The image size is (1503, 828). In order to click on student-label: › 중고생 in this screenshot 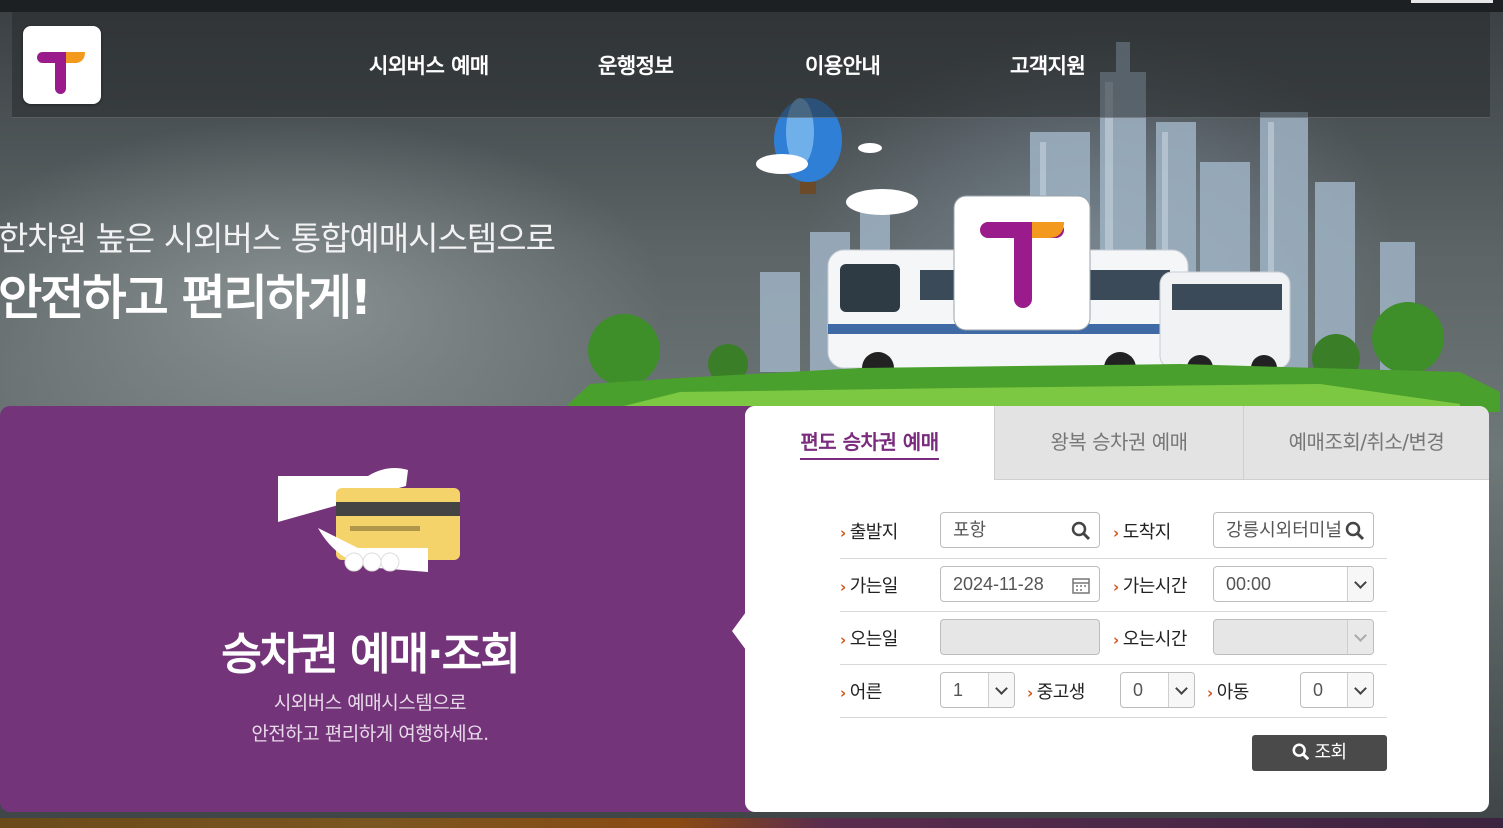, I will do `click(1056, 691)`.